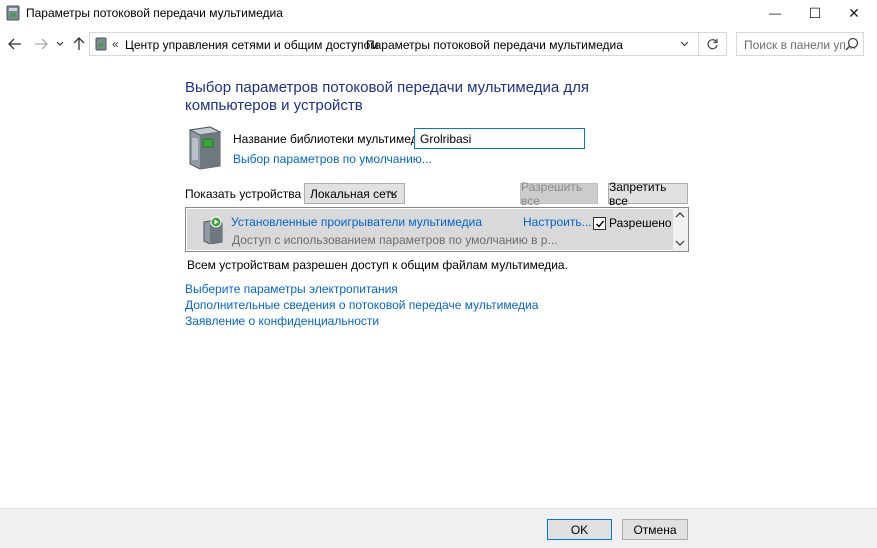 The width and height of the screenshot is (877, 548). I want to click on media-player-icon, so click(213, 230).